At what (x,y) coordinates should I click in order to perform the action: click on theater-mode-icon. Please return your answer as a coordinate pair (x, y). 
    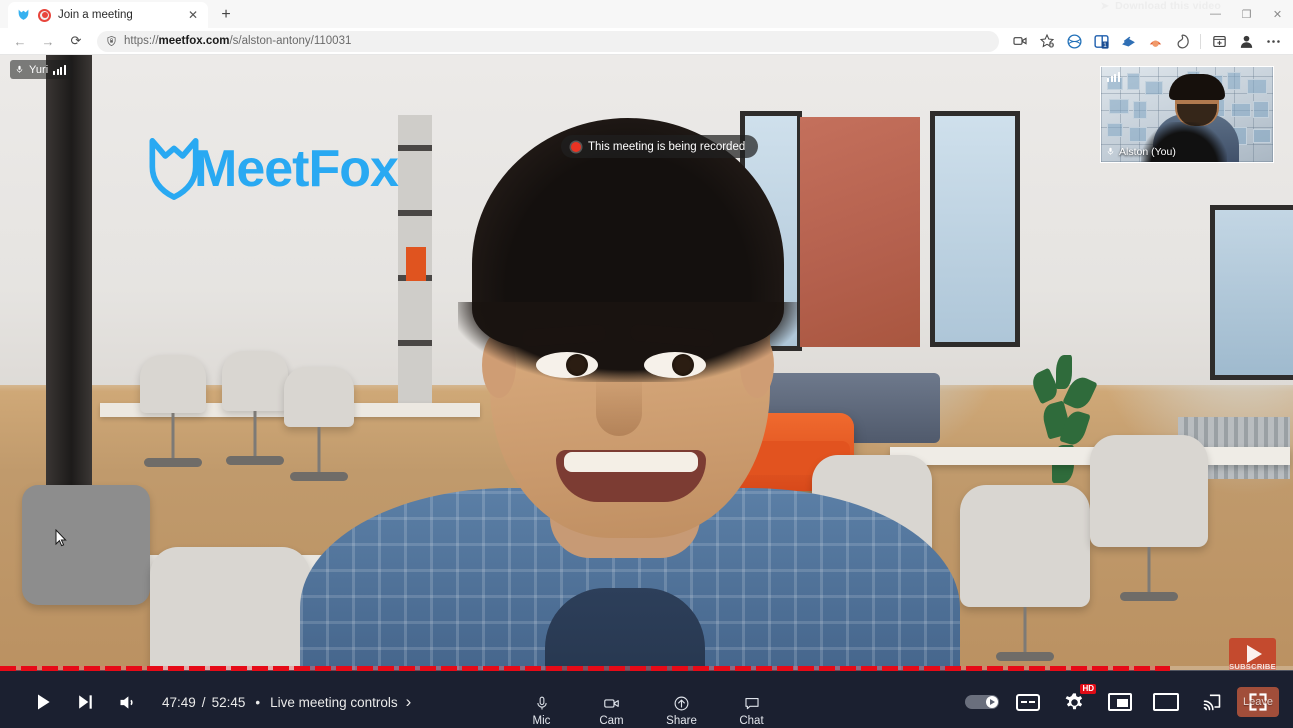
    Looking at the image, I should click on (1166, 702).